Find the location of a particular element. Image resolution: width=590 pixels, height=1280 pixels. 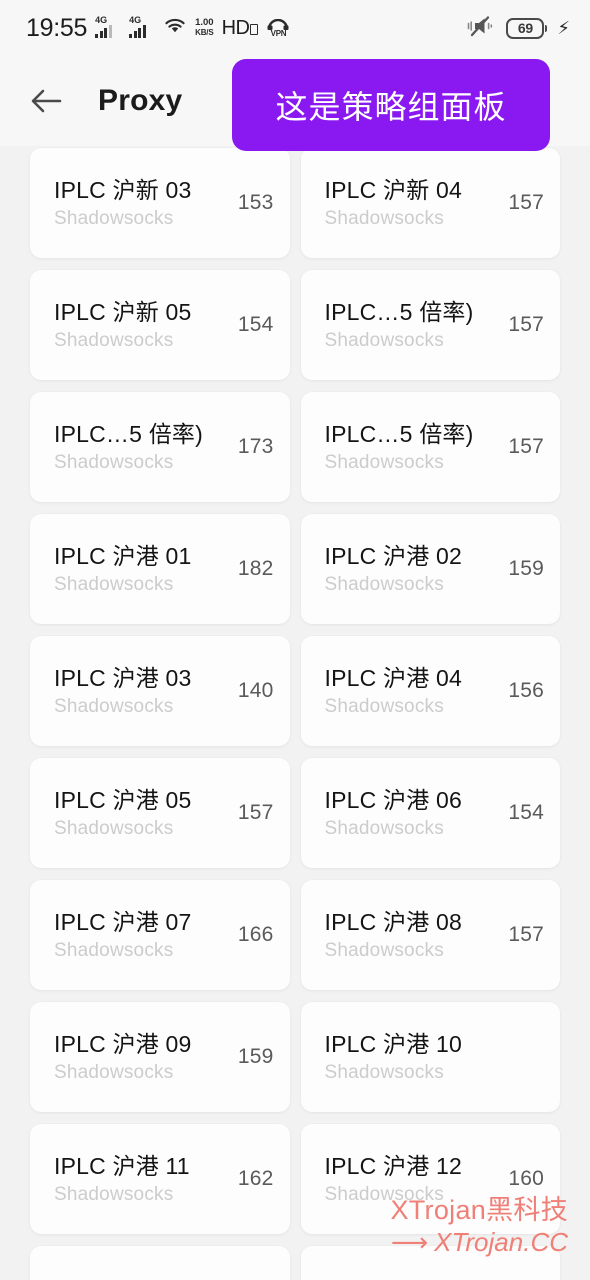

mute-icon is located at coordinates (481, 28).